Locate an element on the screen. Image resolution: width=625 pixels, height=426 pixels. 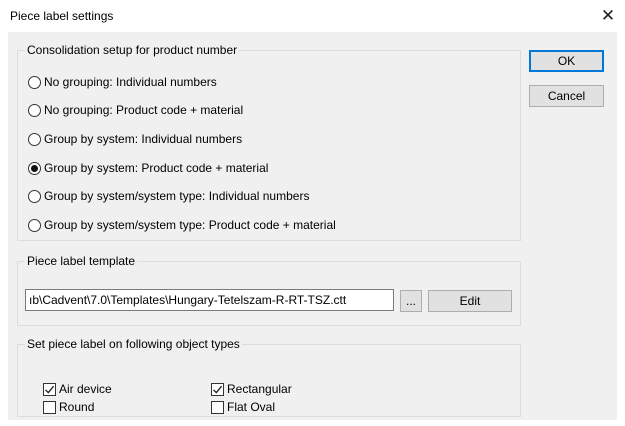
radio-no-grouping-individual: No grouping: Individual numbers is located at coordinates (122, 82).